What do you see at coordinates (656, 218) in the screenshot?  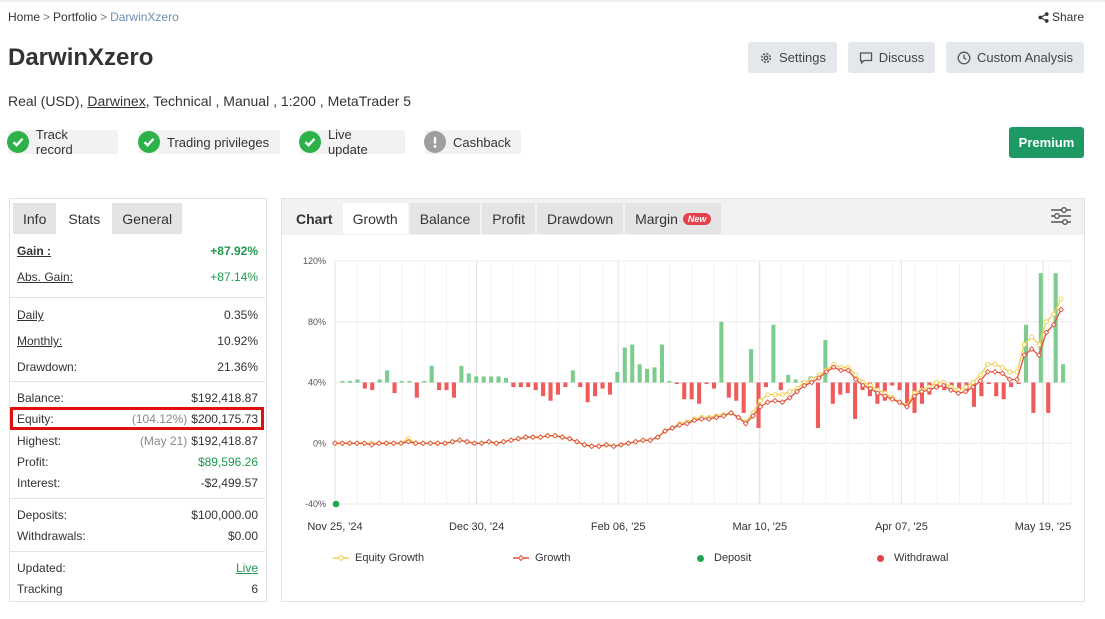 I see `tab-margin-label: Margin` at bounding box center [656, 218].